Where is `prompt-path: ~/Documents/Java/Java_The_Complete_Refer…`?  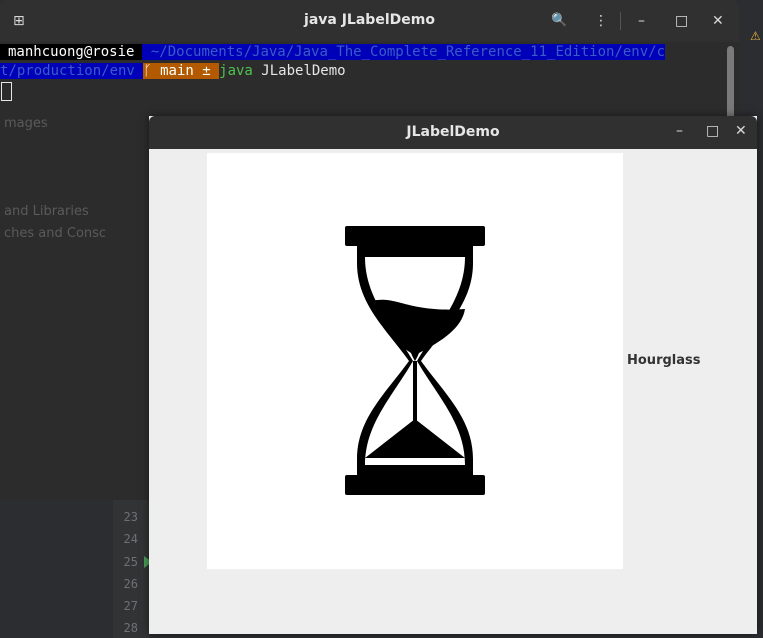 prompt-path: ~/Documents/Java/Java_The_Complete_Refer… is located at coordinates (404, 52).